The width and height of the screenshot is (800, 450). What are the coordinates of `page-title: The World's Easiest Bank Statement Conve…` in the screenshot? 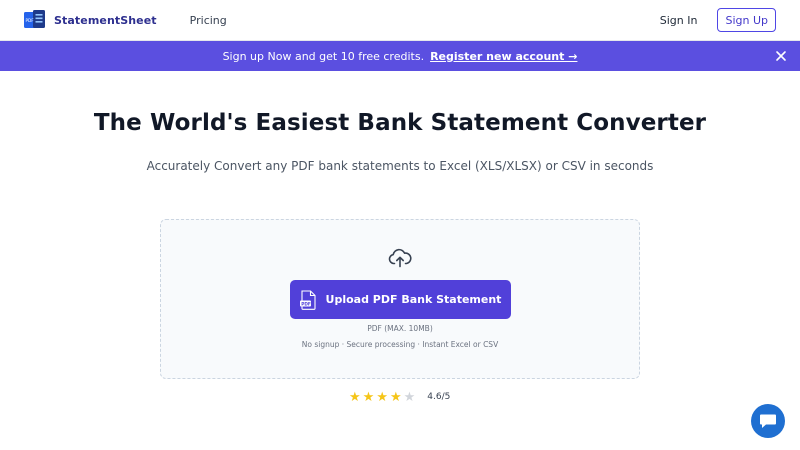 It's located at (400, 123).